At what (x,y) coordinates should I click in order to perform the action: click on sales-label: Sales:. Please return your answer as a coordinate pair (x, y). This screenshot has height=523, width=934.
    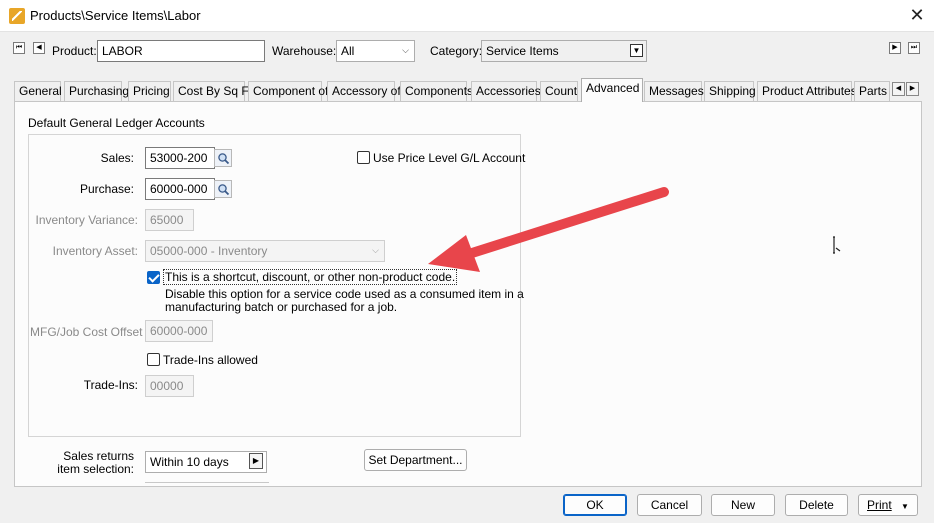
    Looking at the image, I should click on (117, 158).